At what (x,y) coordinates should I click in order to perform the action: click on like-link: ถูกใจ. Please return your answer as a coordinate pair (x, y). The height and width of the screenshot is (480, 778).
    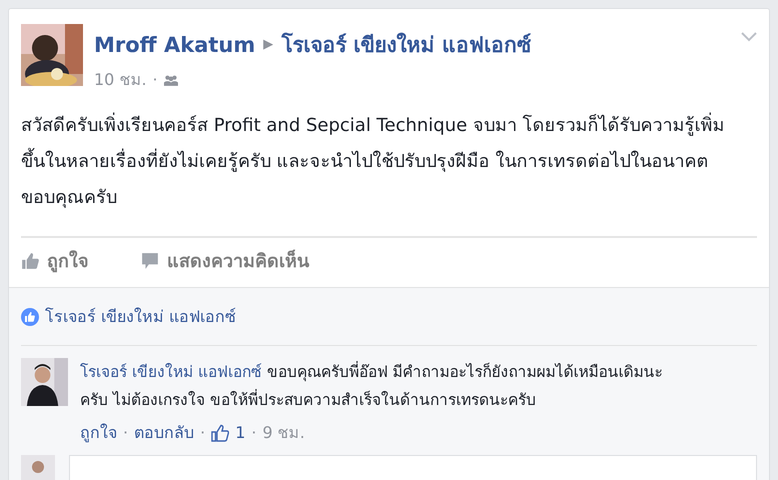
    Looking at the image, I should click on (98, 432).